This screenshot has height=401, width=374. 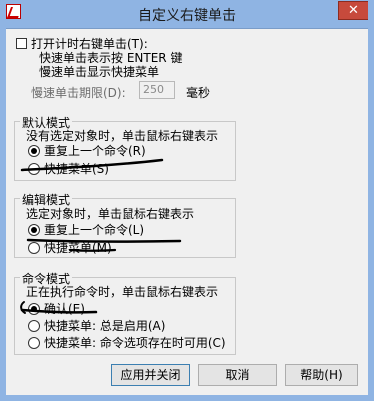 I want to click on default-repeat-radio, so click(x=34, y=151).